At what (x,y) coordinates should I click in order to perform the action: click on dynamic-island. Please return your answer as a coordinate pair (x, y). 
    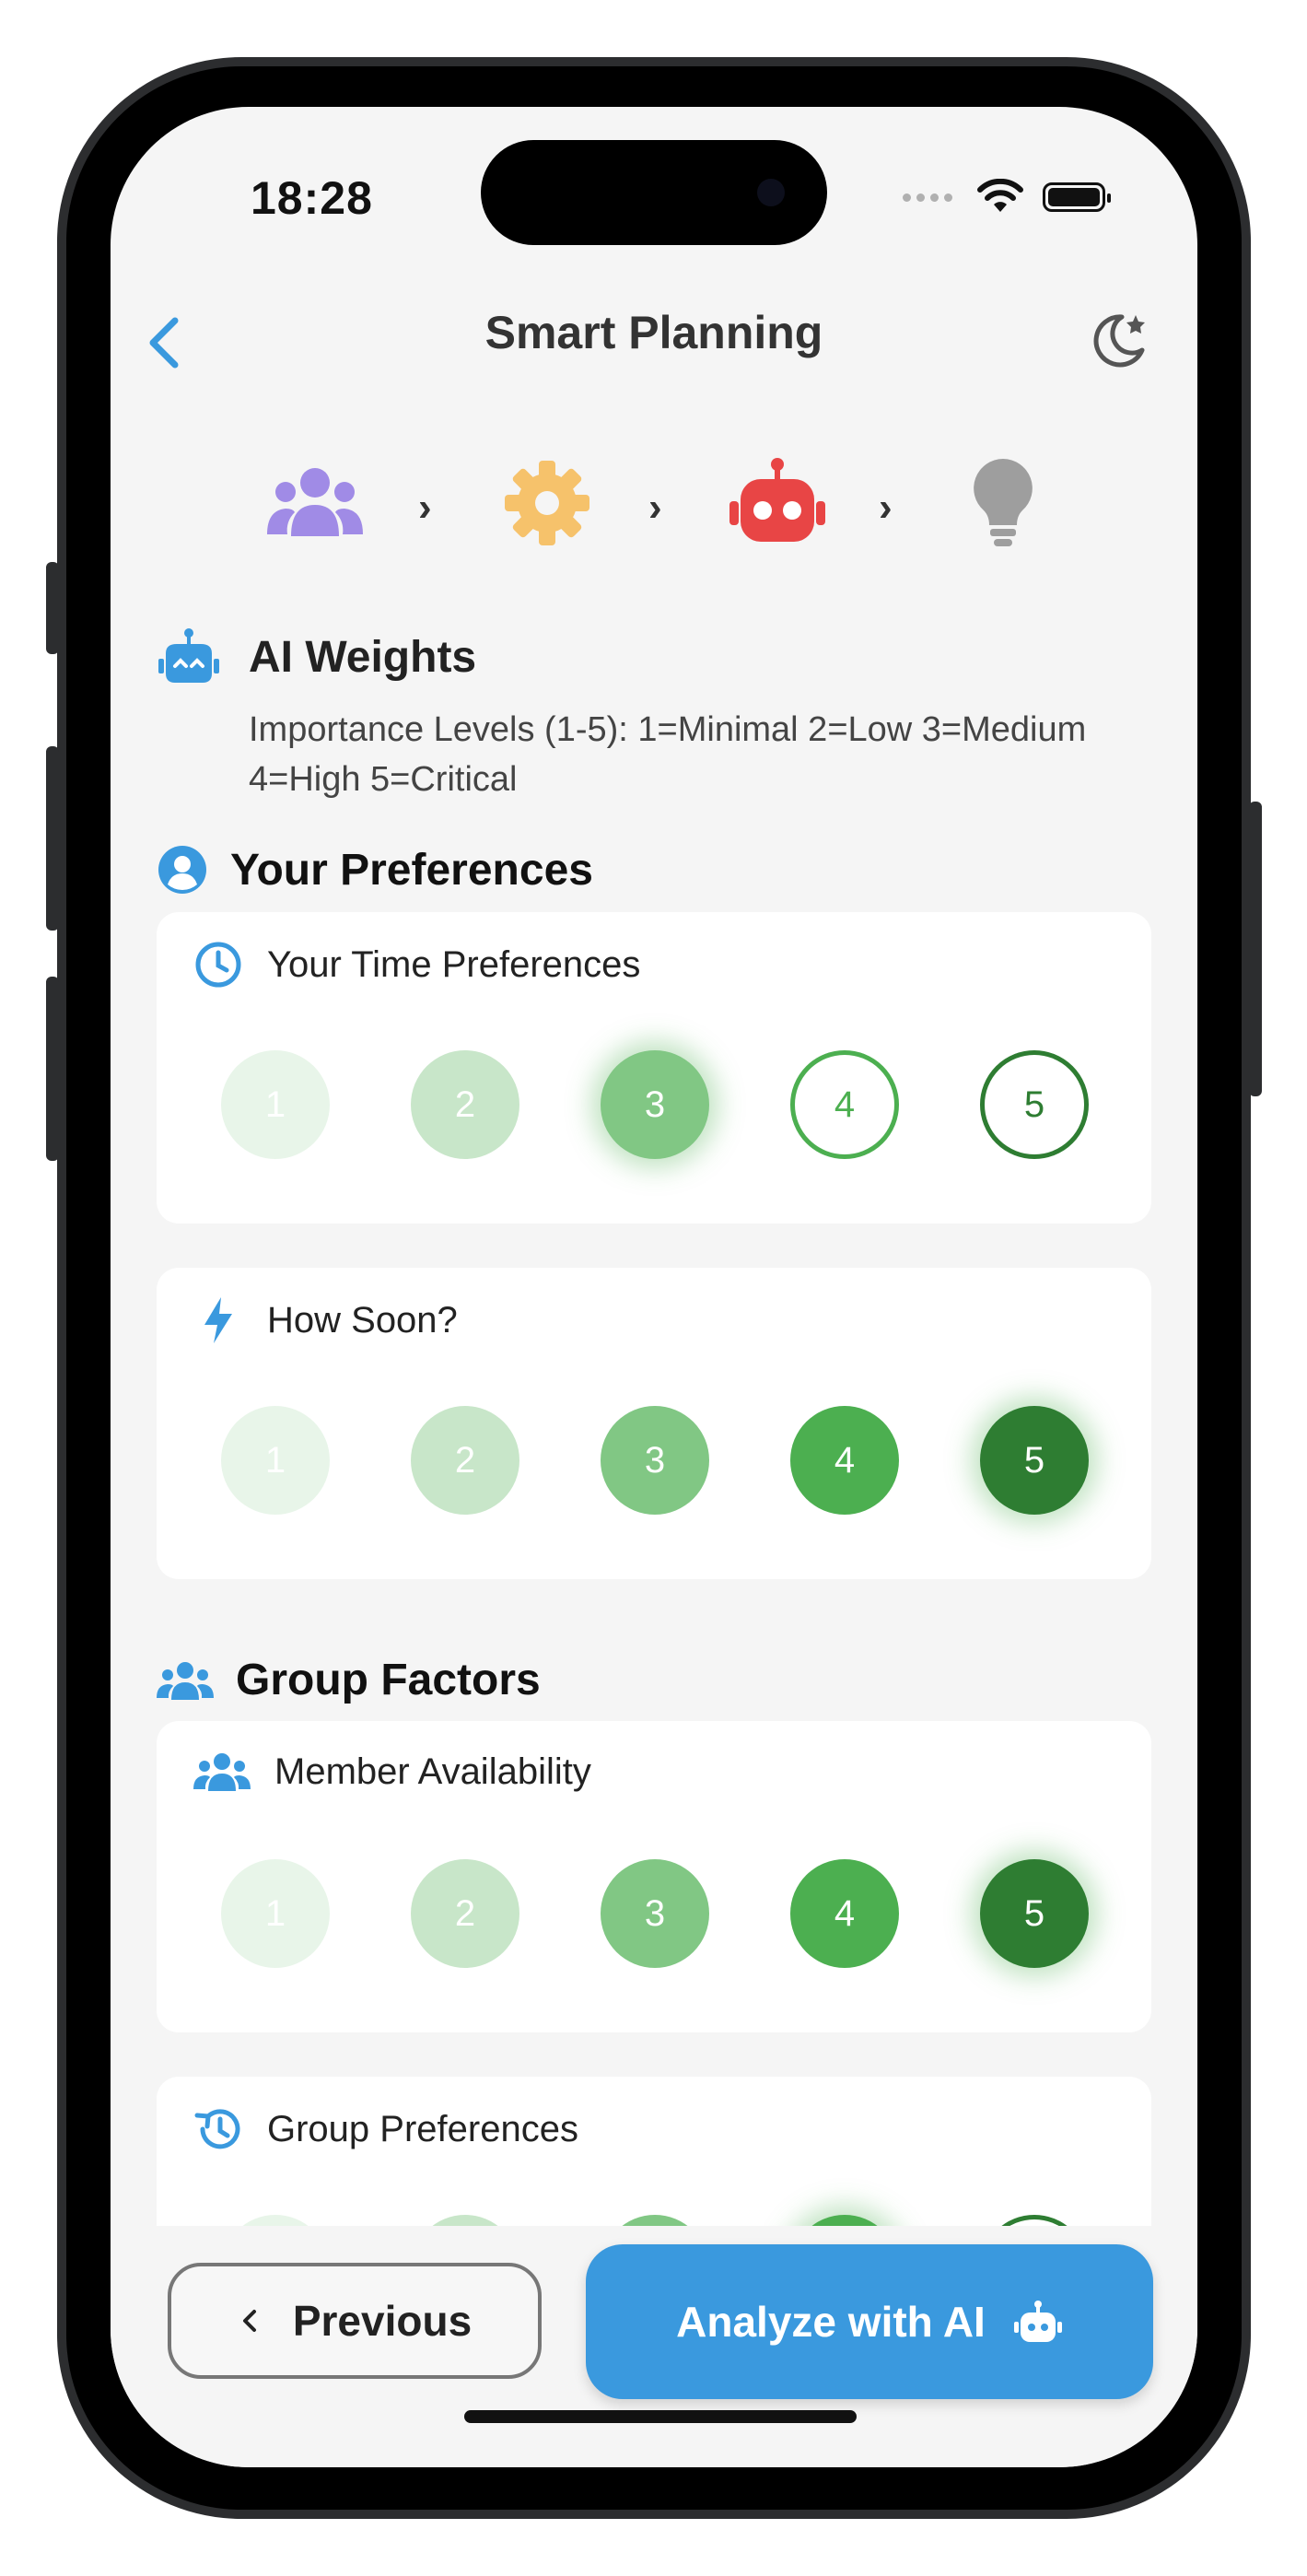
    Looking at the image, I should click on (654, 192).